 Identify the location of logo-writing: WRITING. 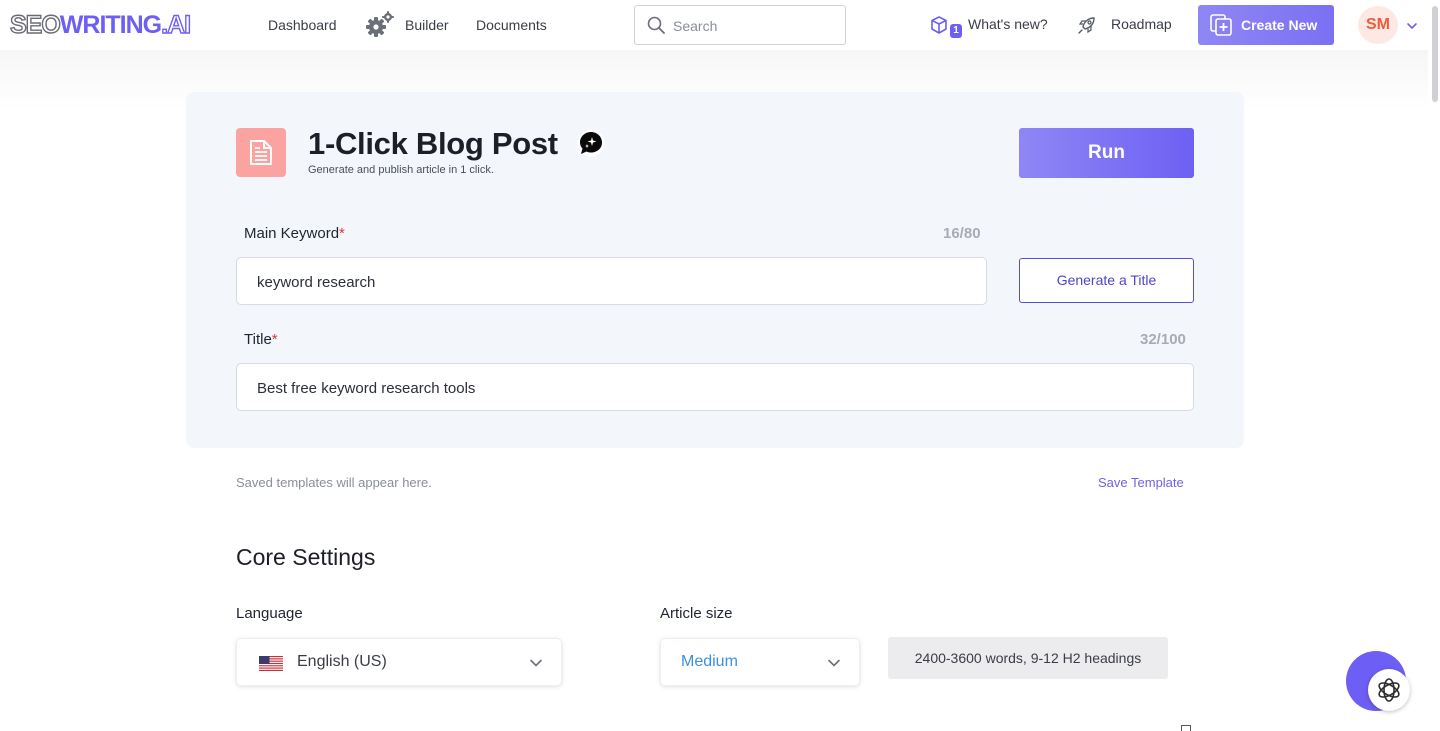
(110, 25).